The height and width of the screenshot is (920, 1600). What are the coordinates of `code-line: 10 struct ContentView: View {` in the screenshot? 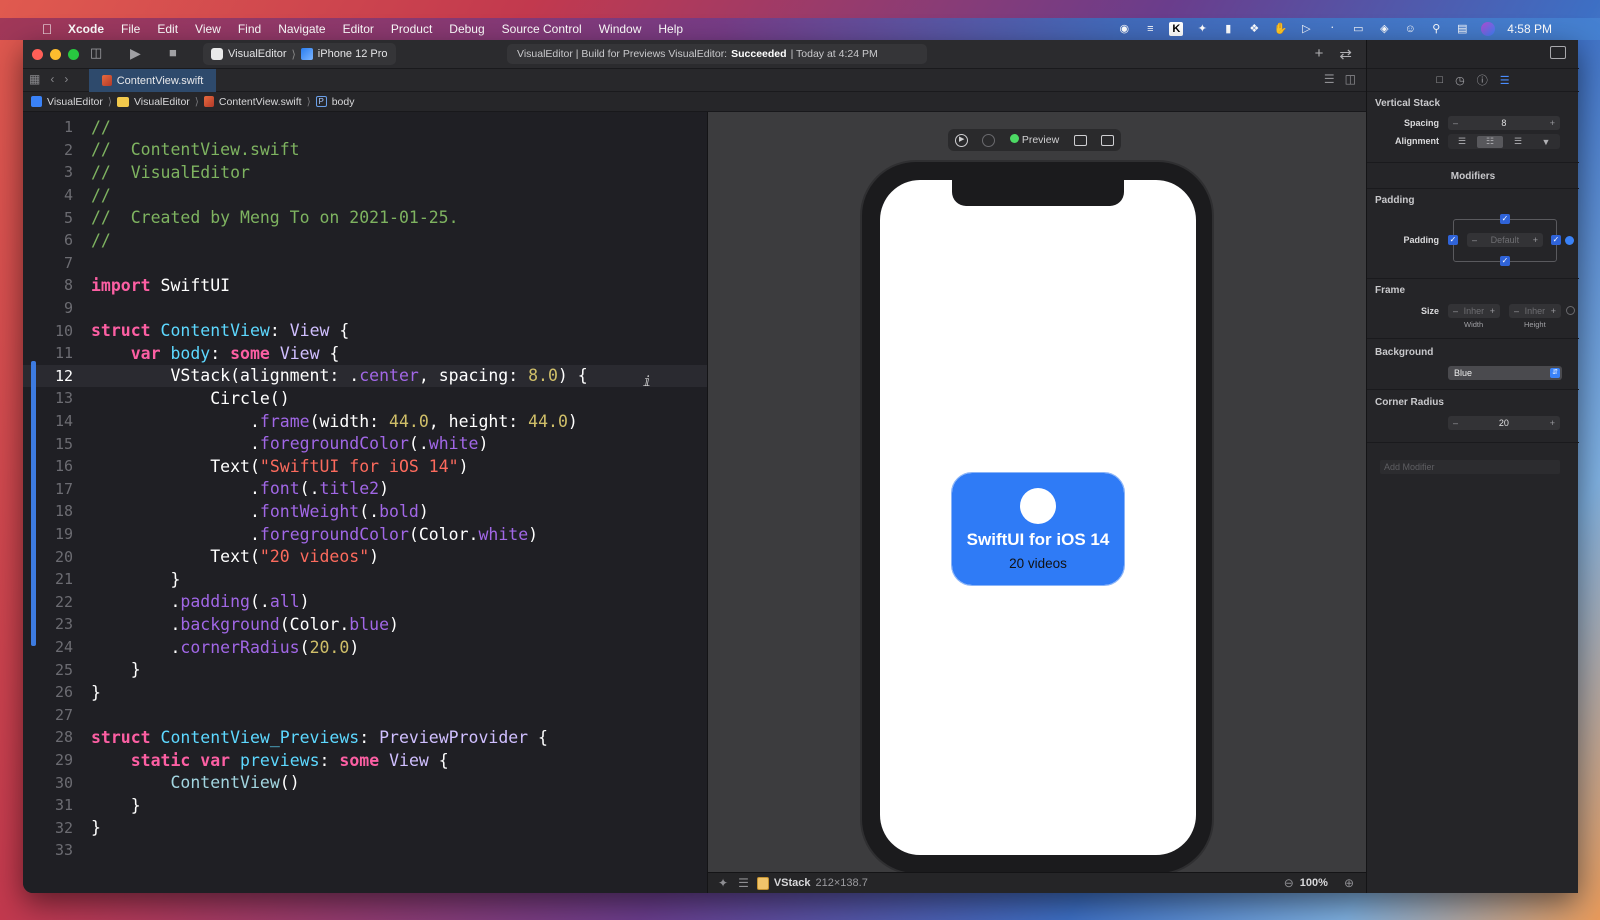 It's located at (365, 330).